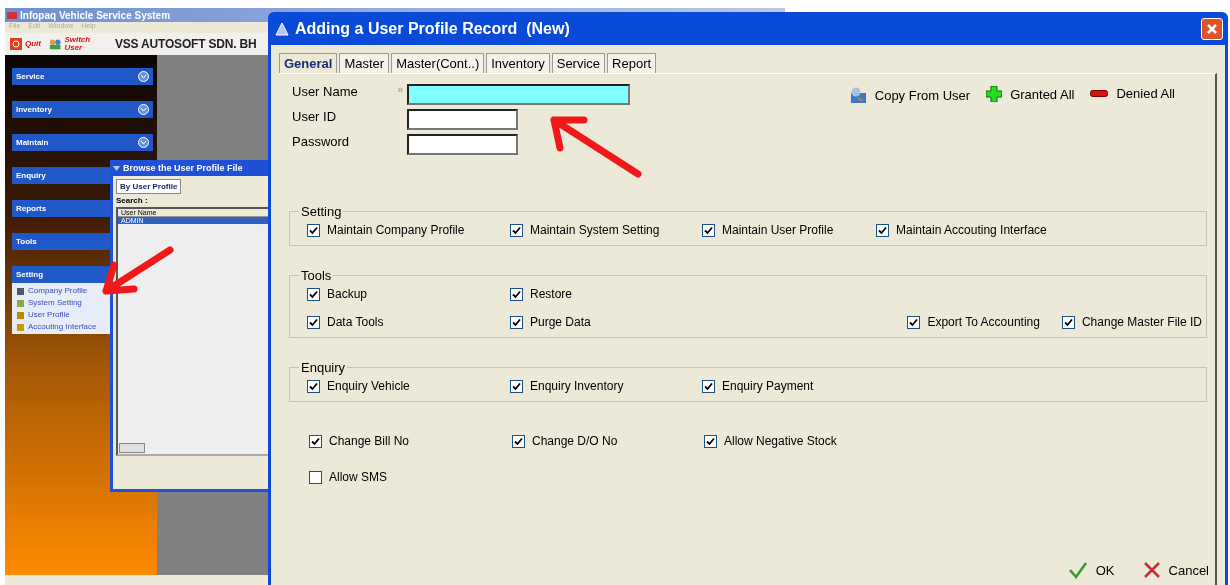  Describe the element at coordinates (578, 63) in the screenshot. I see `tab: Service` at that location.